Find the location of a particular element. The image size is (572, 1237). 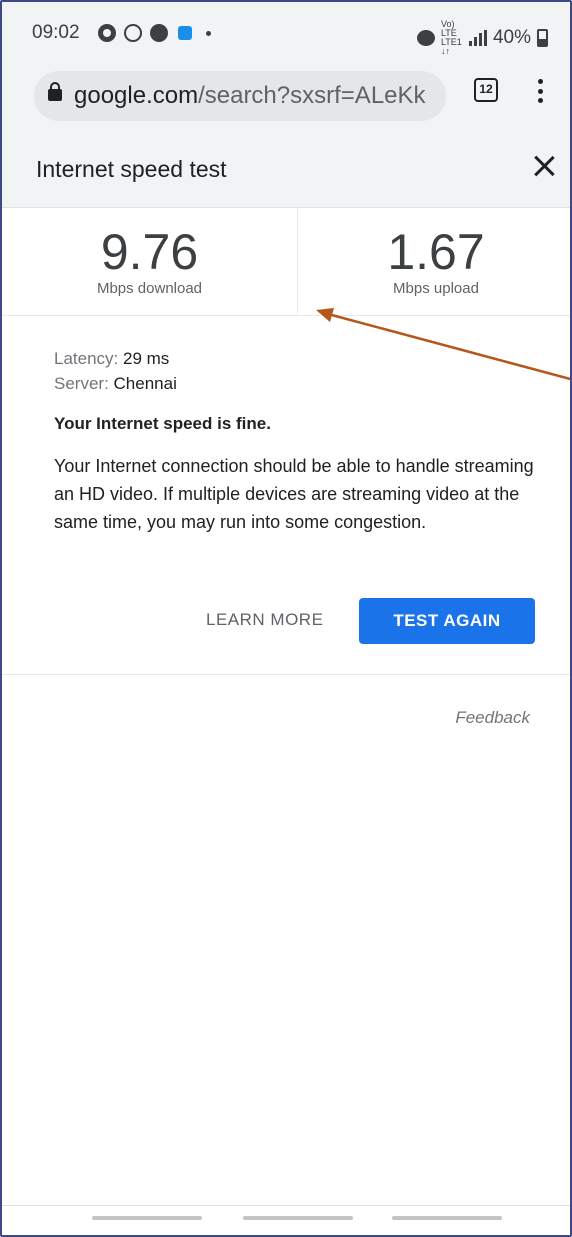

chrome-icon is located at coordinates (107, 33).